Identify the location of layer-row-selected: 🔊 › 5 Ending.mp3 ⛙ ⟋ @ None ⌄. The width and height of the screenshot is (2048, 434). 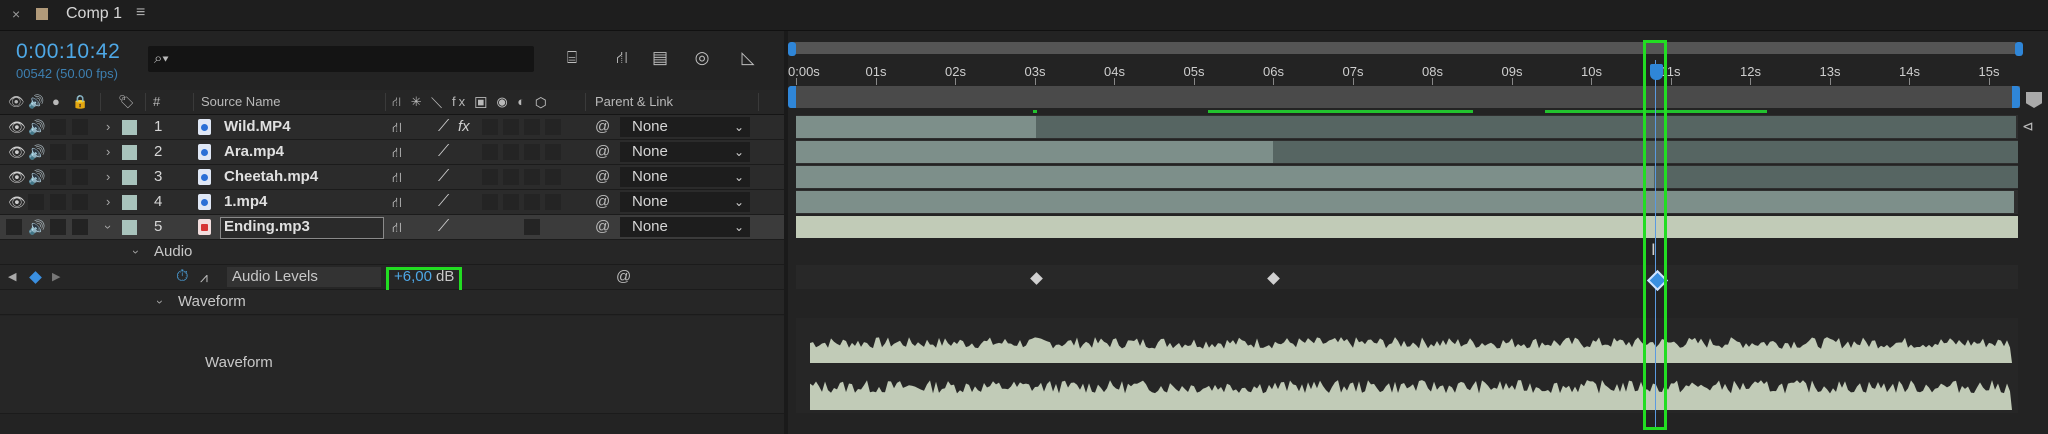
(392, 227).